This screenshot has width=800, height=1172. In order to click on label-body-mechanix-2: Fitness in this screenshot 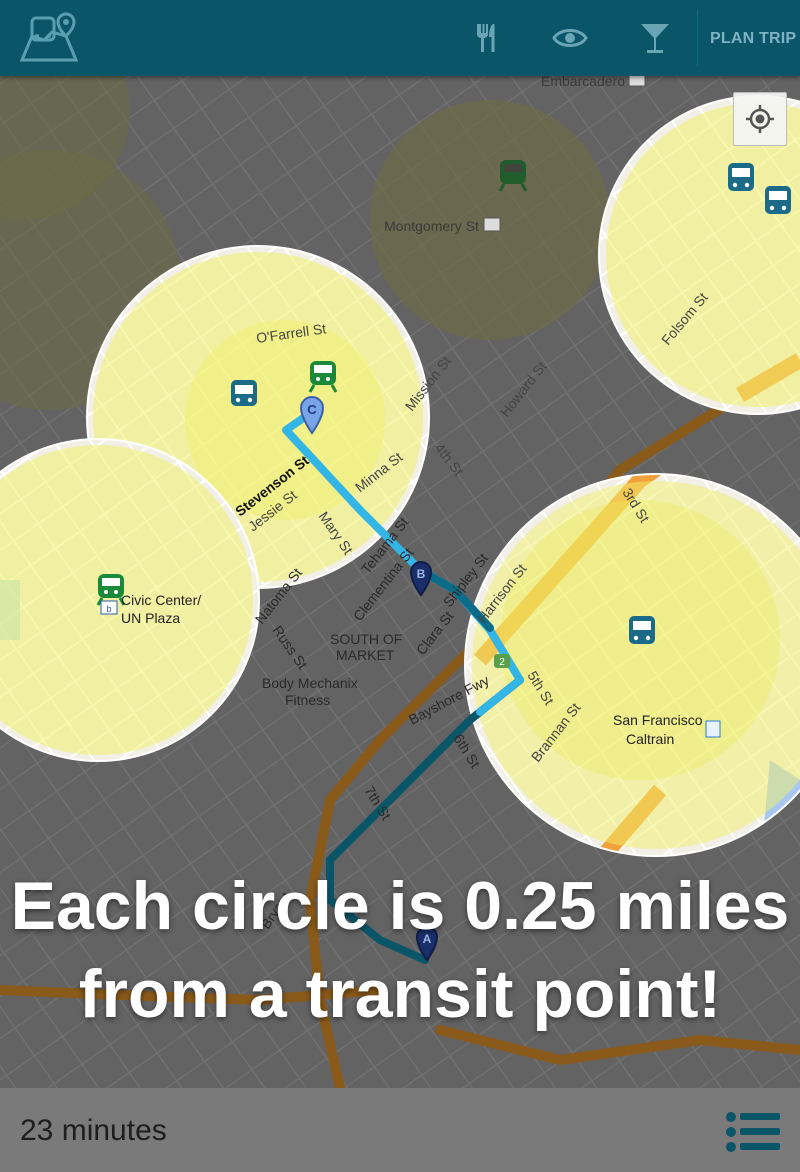, I will do `click(307, 700)`.